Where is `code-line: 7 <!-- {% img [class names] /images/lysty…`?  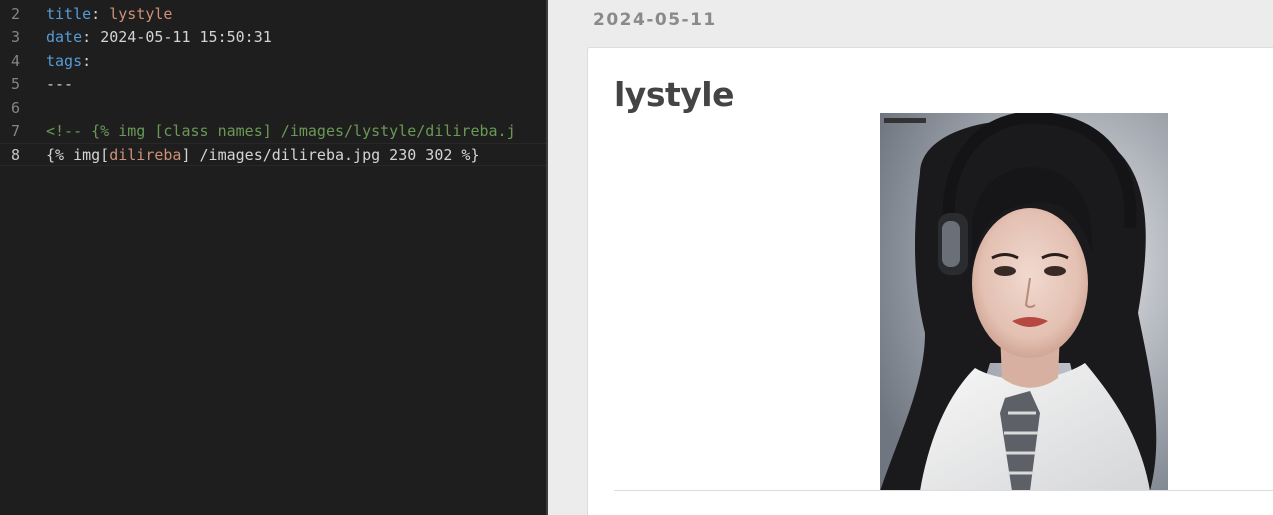 code-line: 7 <!-- {% img [class names] /images/lysty… is located at coordinates (273, 131).